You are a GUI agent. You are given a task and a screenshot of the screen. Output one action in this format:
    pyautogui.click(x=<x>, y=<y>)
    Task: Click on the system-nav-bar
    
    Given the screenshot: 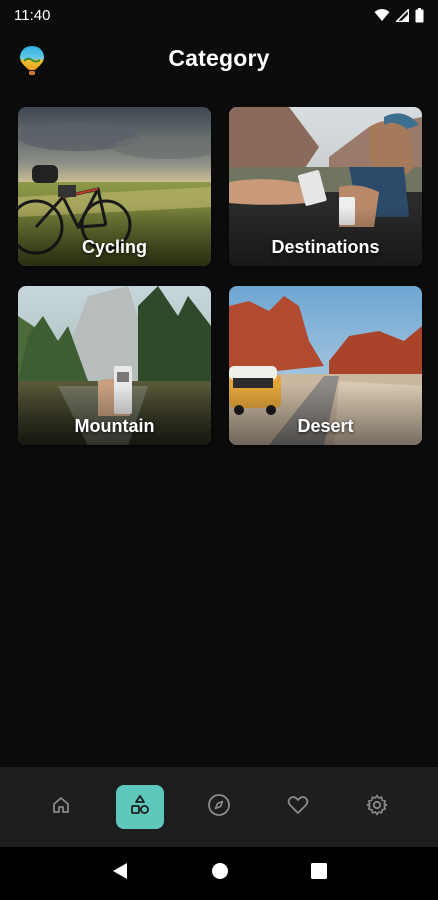 What is the action you would take?
    pyautogui.click(x=219, y=873)
    